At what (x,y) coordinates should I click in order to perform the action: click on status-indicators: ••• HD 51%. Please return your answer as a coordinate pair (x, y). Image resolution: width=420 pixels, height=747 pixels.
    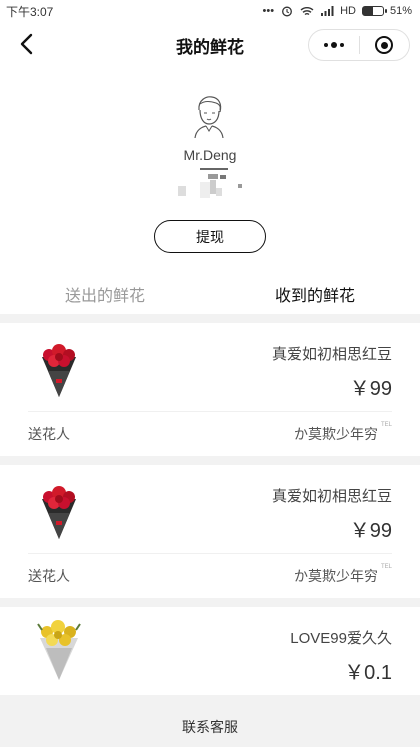
    Looking at the image, I should click on (337, 11).